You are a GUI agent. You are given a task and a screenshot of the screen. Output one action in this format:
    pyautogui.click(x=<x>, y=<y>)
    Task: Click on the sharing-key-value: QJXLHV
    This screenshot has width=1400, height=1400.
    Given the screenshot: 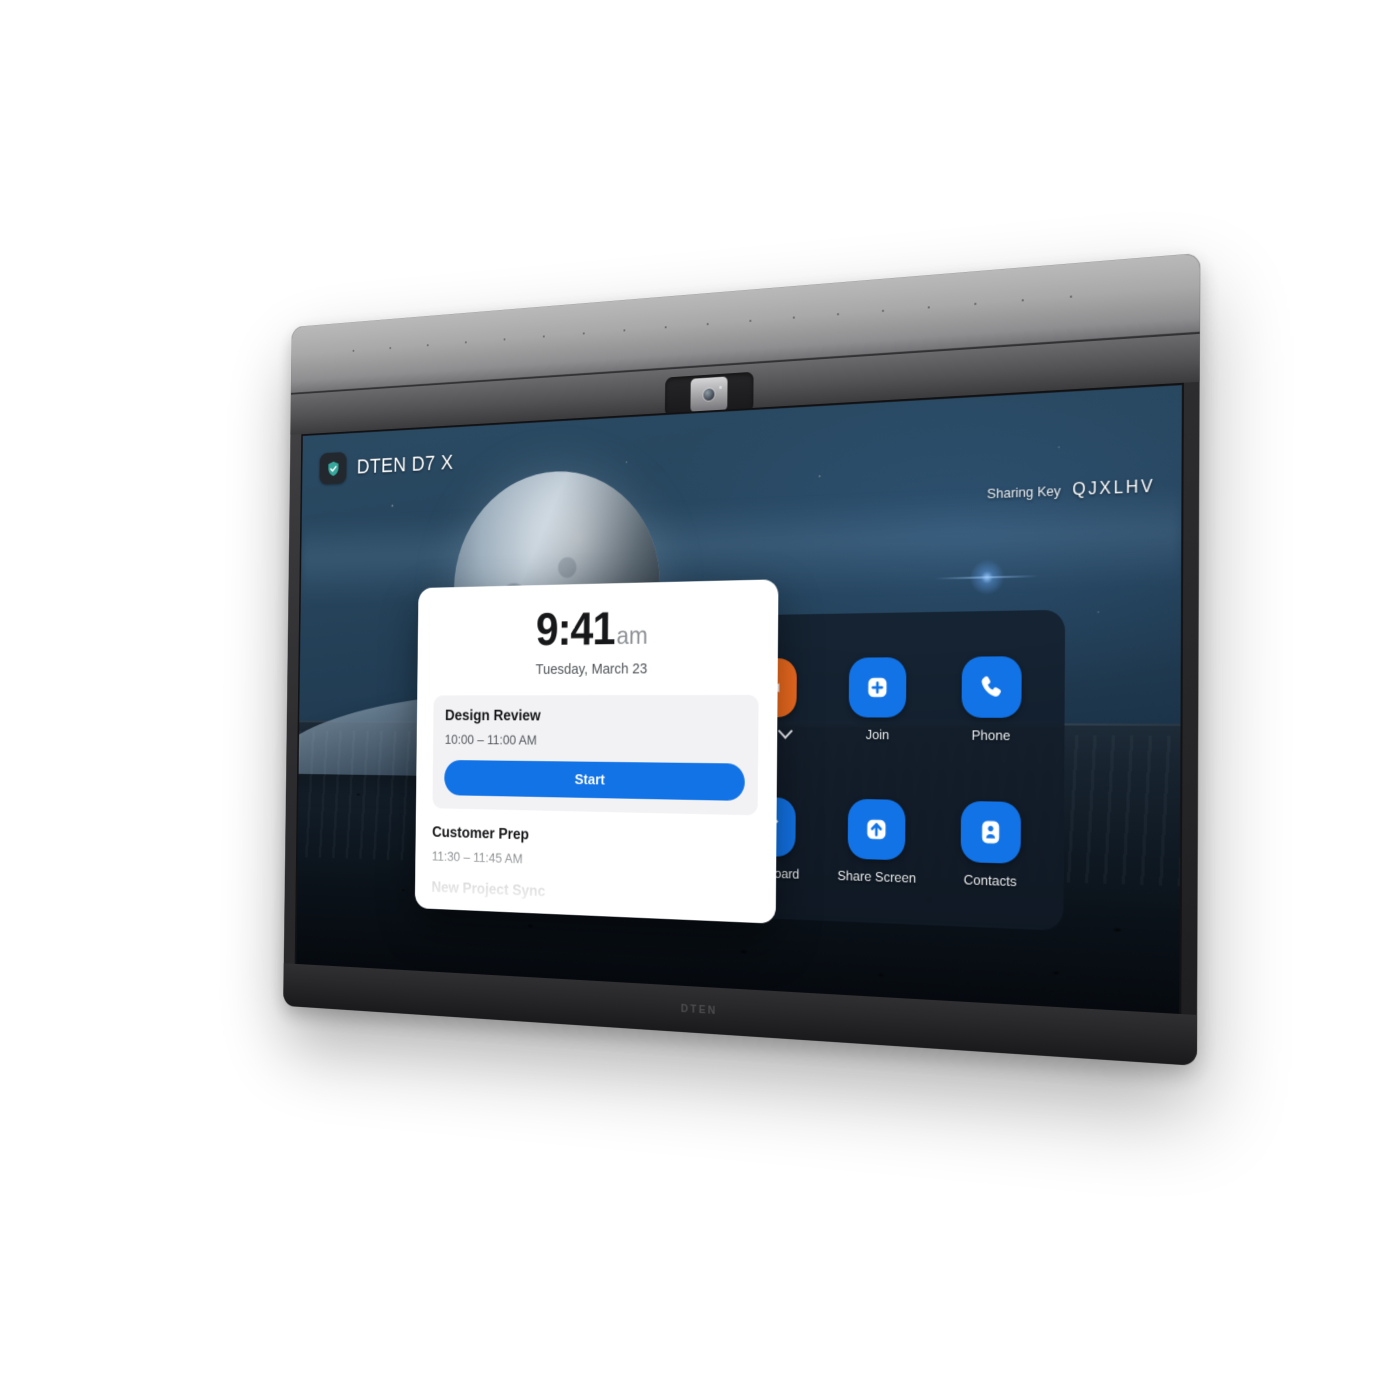 What is the action you would take?
    pyautogui.click(x=1114, y=488)
    